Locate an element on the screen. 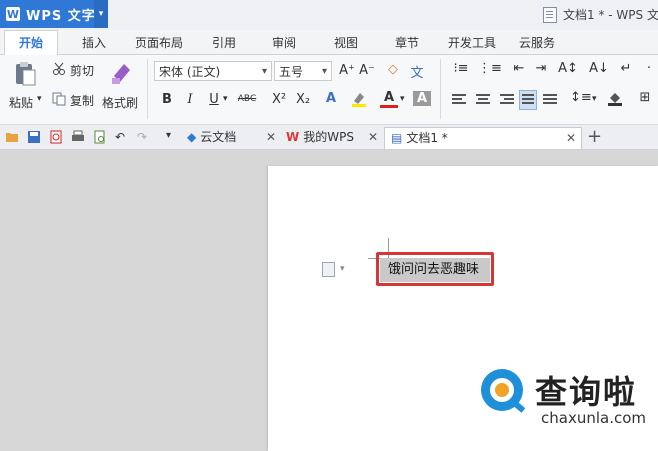  shading-fill-icon is located at coordinates (615, 100).